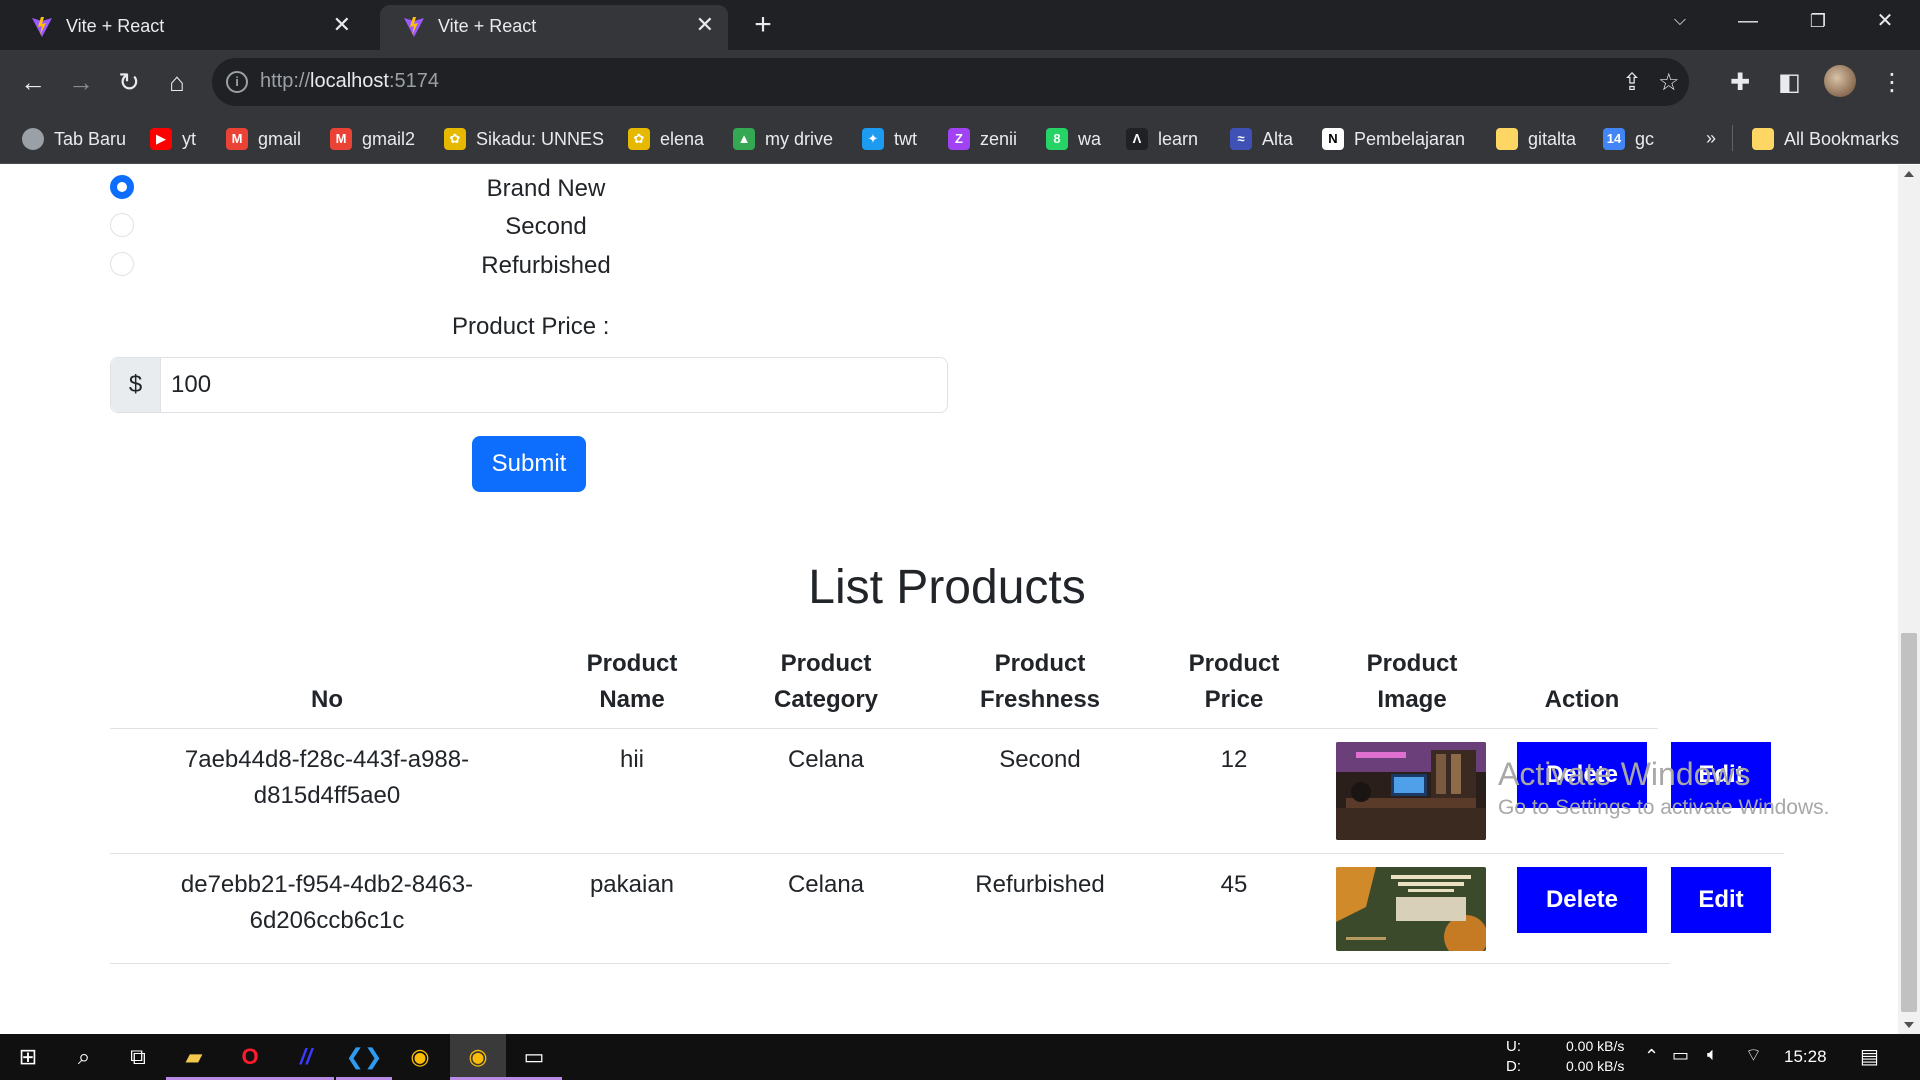  I want to click on bookmark-13: gitalta, so click(1536, 139).